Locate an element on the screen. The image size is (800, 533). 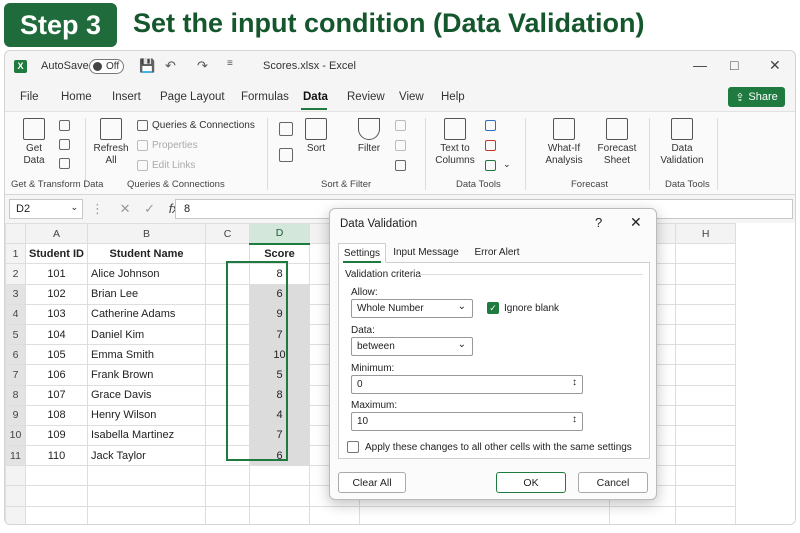
forecast-sheet-button: Forecast Sheet is located at coordinates (617, 142).